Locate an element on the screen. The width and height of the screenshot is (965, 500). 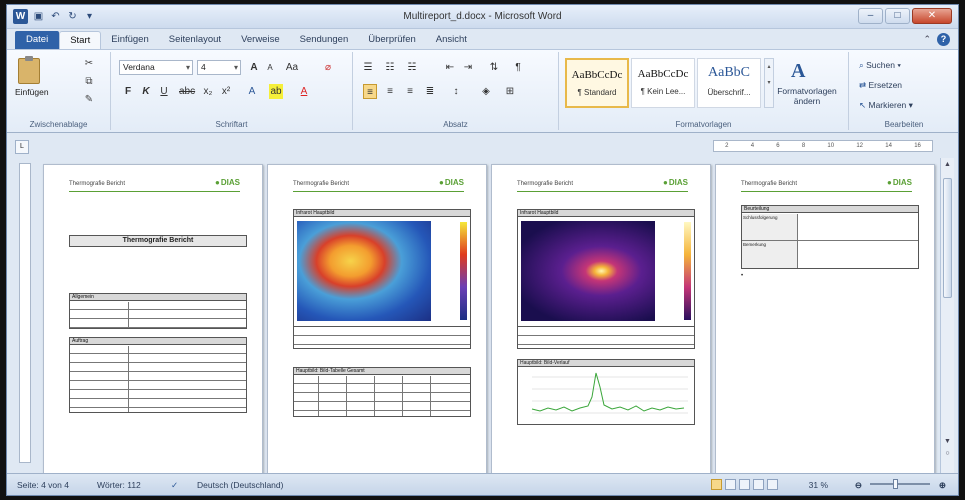
increase-indent-icon: ⇥ is located at coordinates (468, 67).